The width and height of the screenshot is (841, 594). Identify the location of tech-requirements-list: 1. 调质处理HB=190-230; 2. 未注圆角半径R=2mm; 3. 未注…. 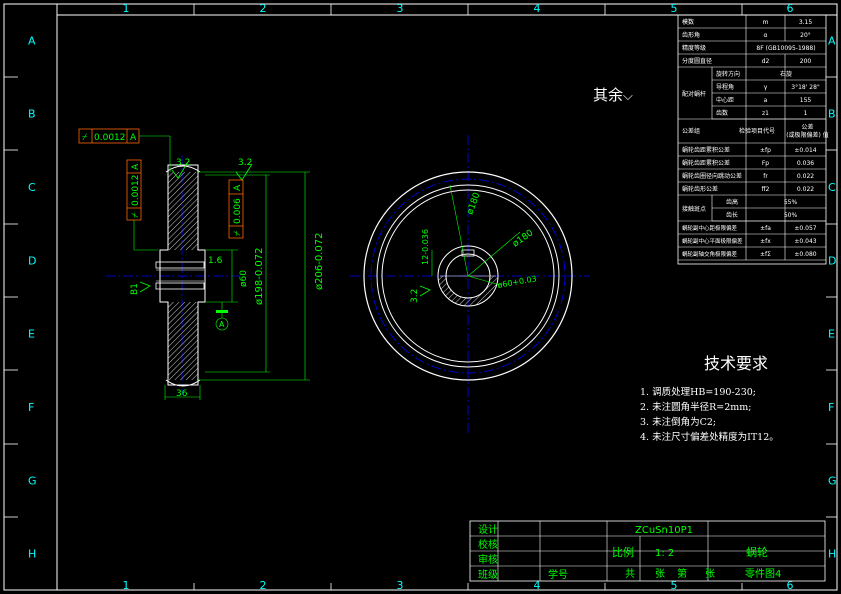
(709, 415).